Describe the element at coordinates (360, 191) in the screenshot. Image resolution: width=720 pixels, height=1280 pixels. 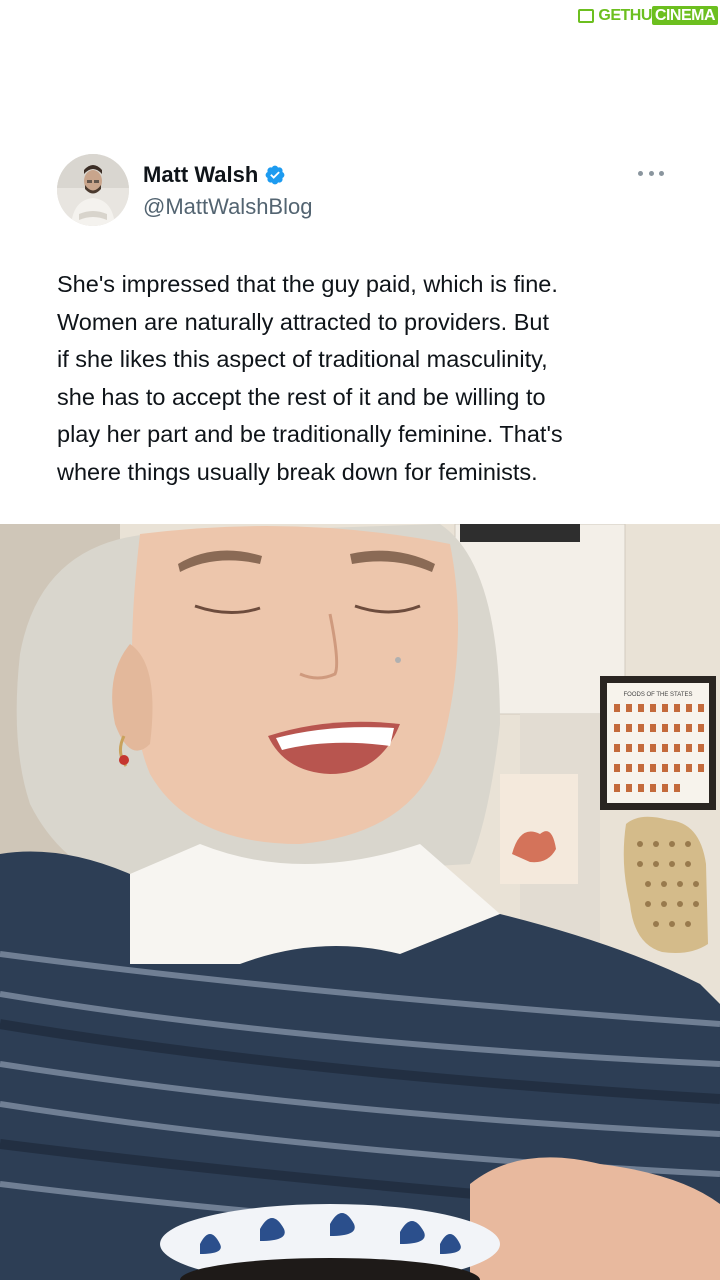
I see `tweet-header: Matt Walsh @MattWalshBlog` at that location.